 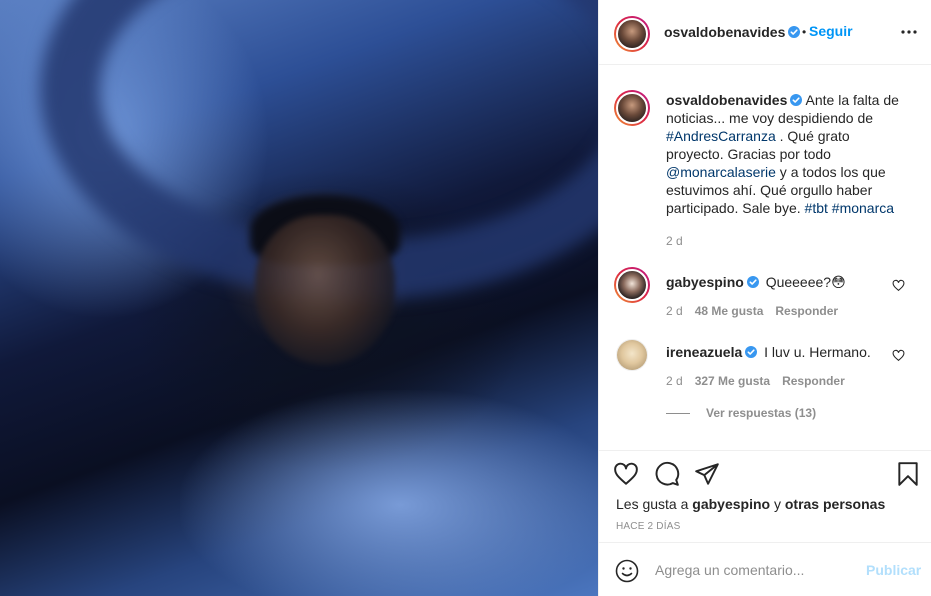 I want to click on mention-link: @monarcalaserie, so click(x=721, y=172).